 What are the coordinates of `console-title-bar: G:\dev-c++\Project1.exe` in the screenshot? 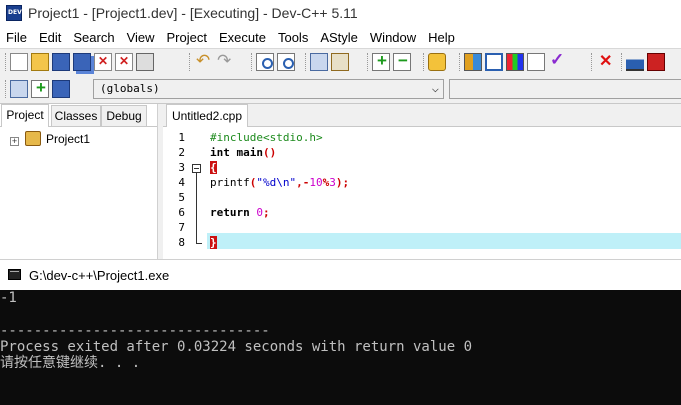 It's located at (340, 275).